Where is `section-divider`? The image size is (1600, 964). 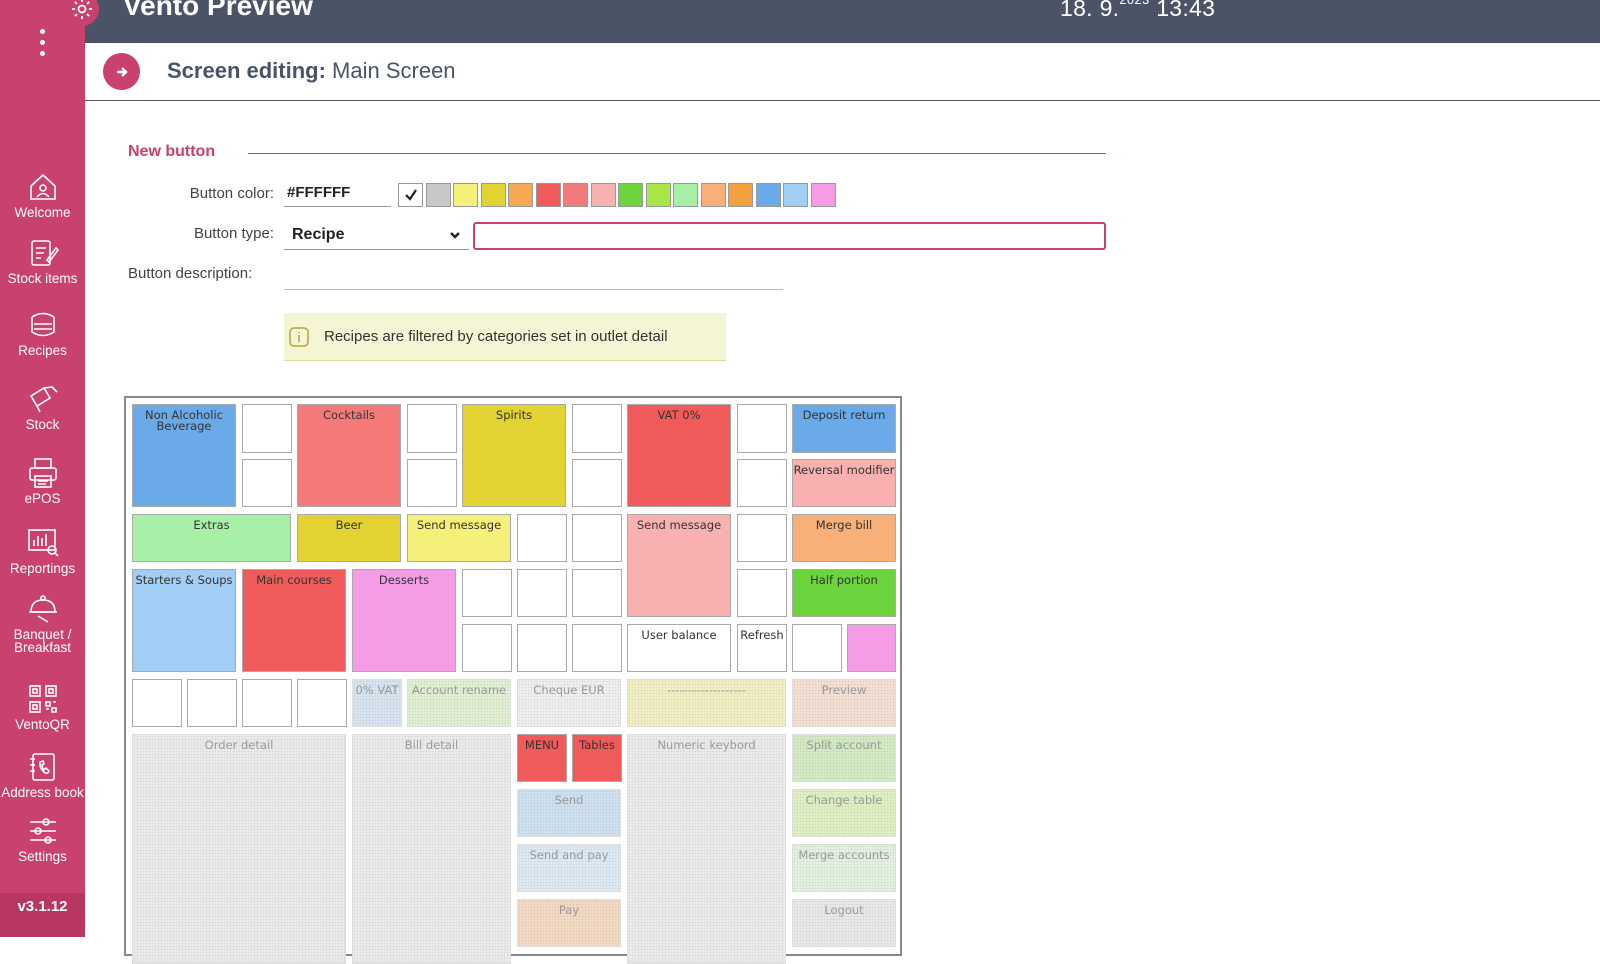 section-divider is located at coordinates (677, 153).